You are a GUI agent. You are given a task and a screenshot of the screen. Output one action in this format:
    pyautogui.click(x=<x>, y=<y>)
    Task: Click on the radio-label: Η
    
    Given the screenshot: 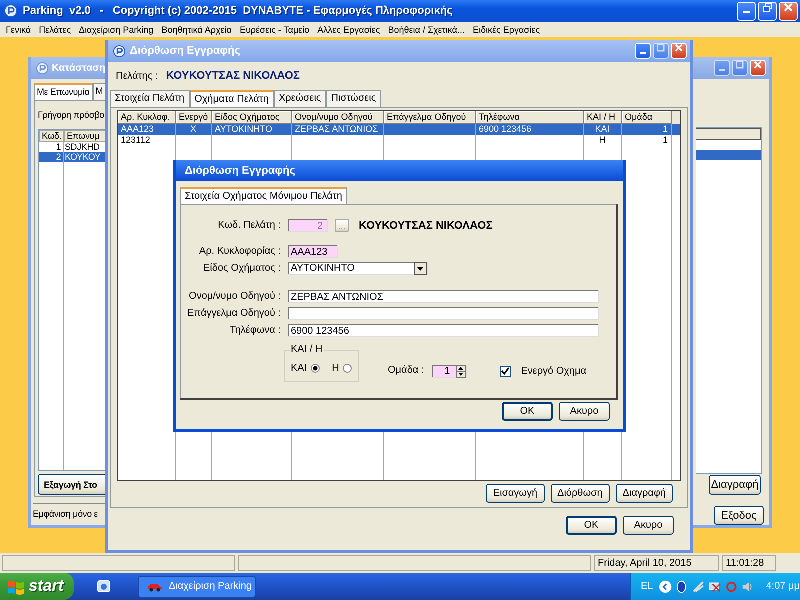 What is the action you would take?
    pyautogui.click(x=336, y=368)
    